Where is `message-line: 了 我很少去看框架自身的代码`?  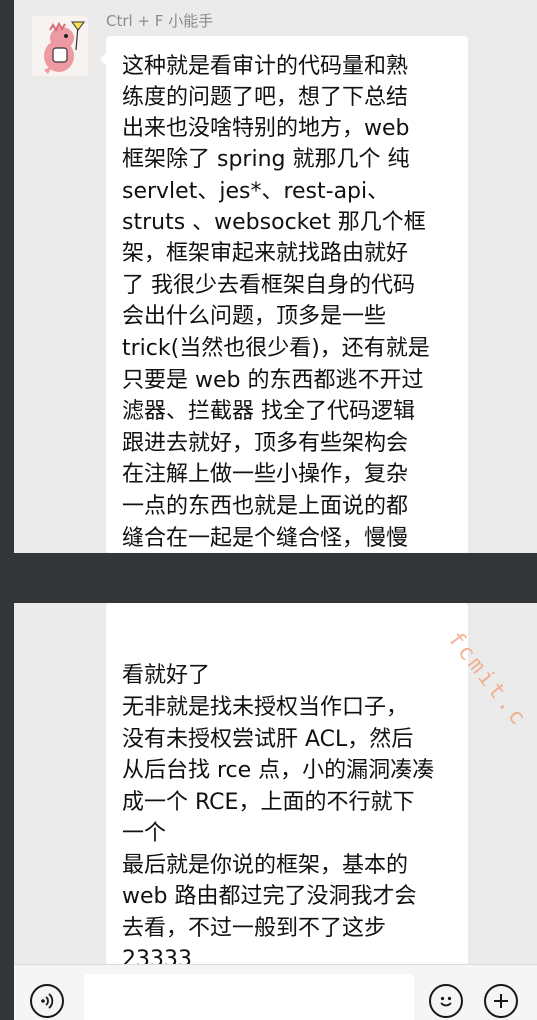 message-line: 了 我很少去看框架自身的代码 is located at coordinates (268, 285).